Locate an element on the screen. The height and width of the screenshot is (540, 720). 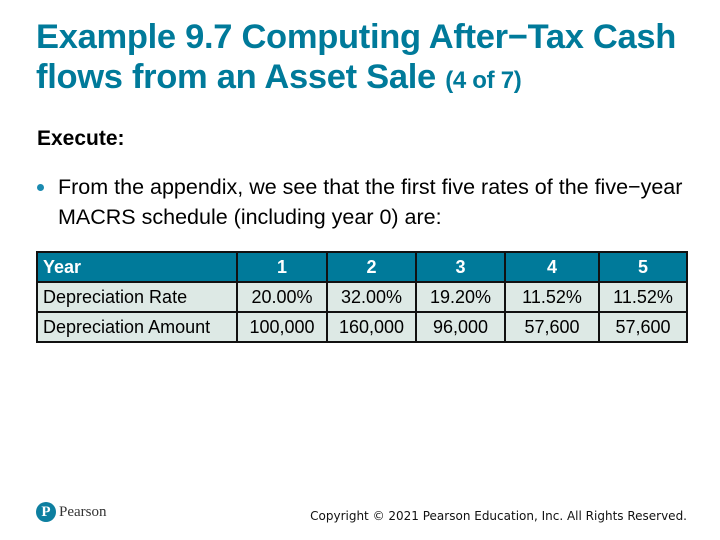
table-cell: 100,000 is located at coordinates (282, 327).